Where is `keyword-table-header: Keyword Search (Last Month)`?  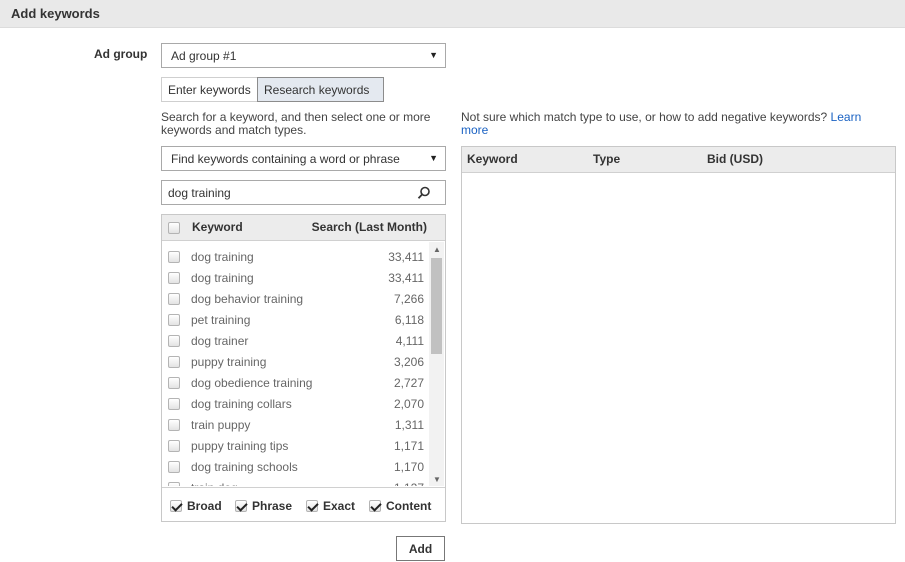 keyword-table-header: Keyword Search (Last Month) is located at coordinates (303, 228).